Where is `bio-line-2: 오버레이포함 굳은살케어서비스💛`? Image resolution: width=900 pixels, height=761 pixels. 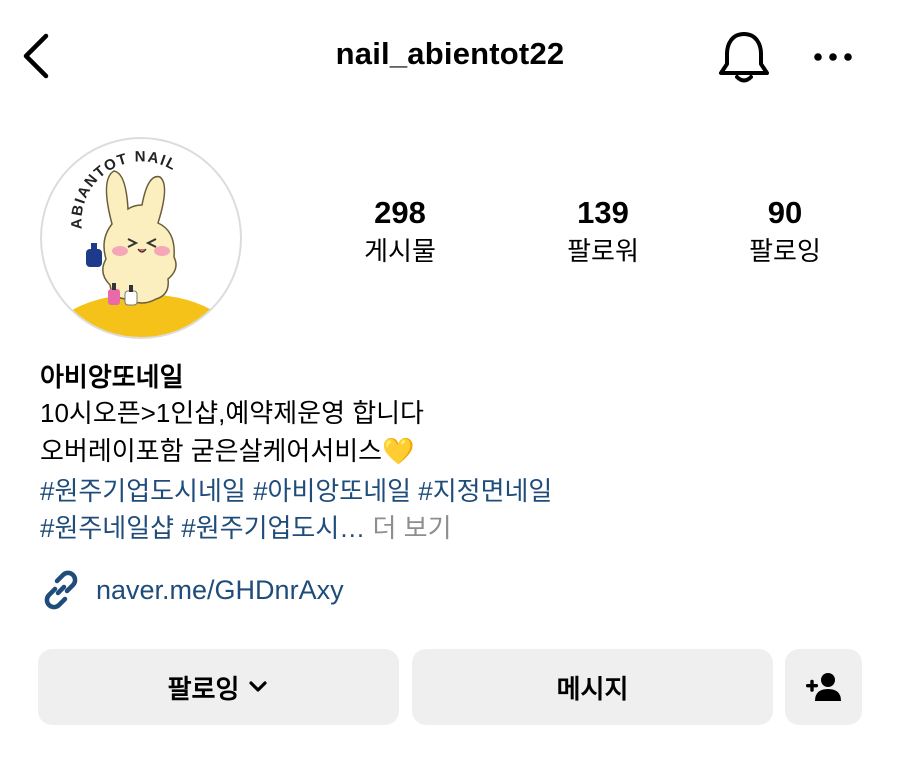
bio-line-2: 오버레이포함 굳은살케어서비스💛 is located at coordinates (227, 451).